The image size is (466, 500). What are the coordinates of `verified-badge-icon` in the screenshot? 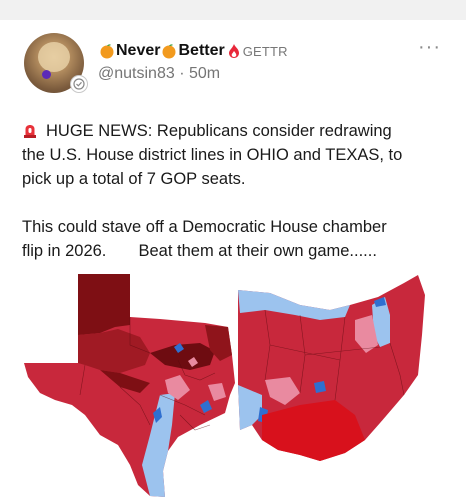 It's located at (79, 84).